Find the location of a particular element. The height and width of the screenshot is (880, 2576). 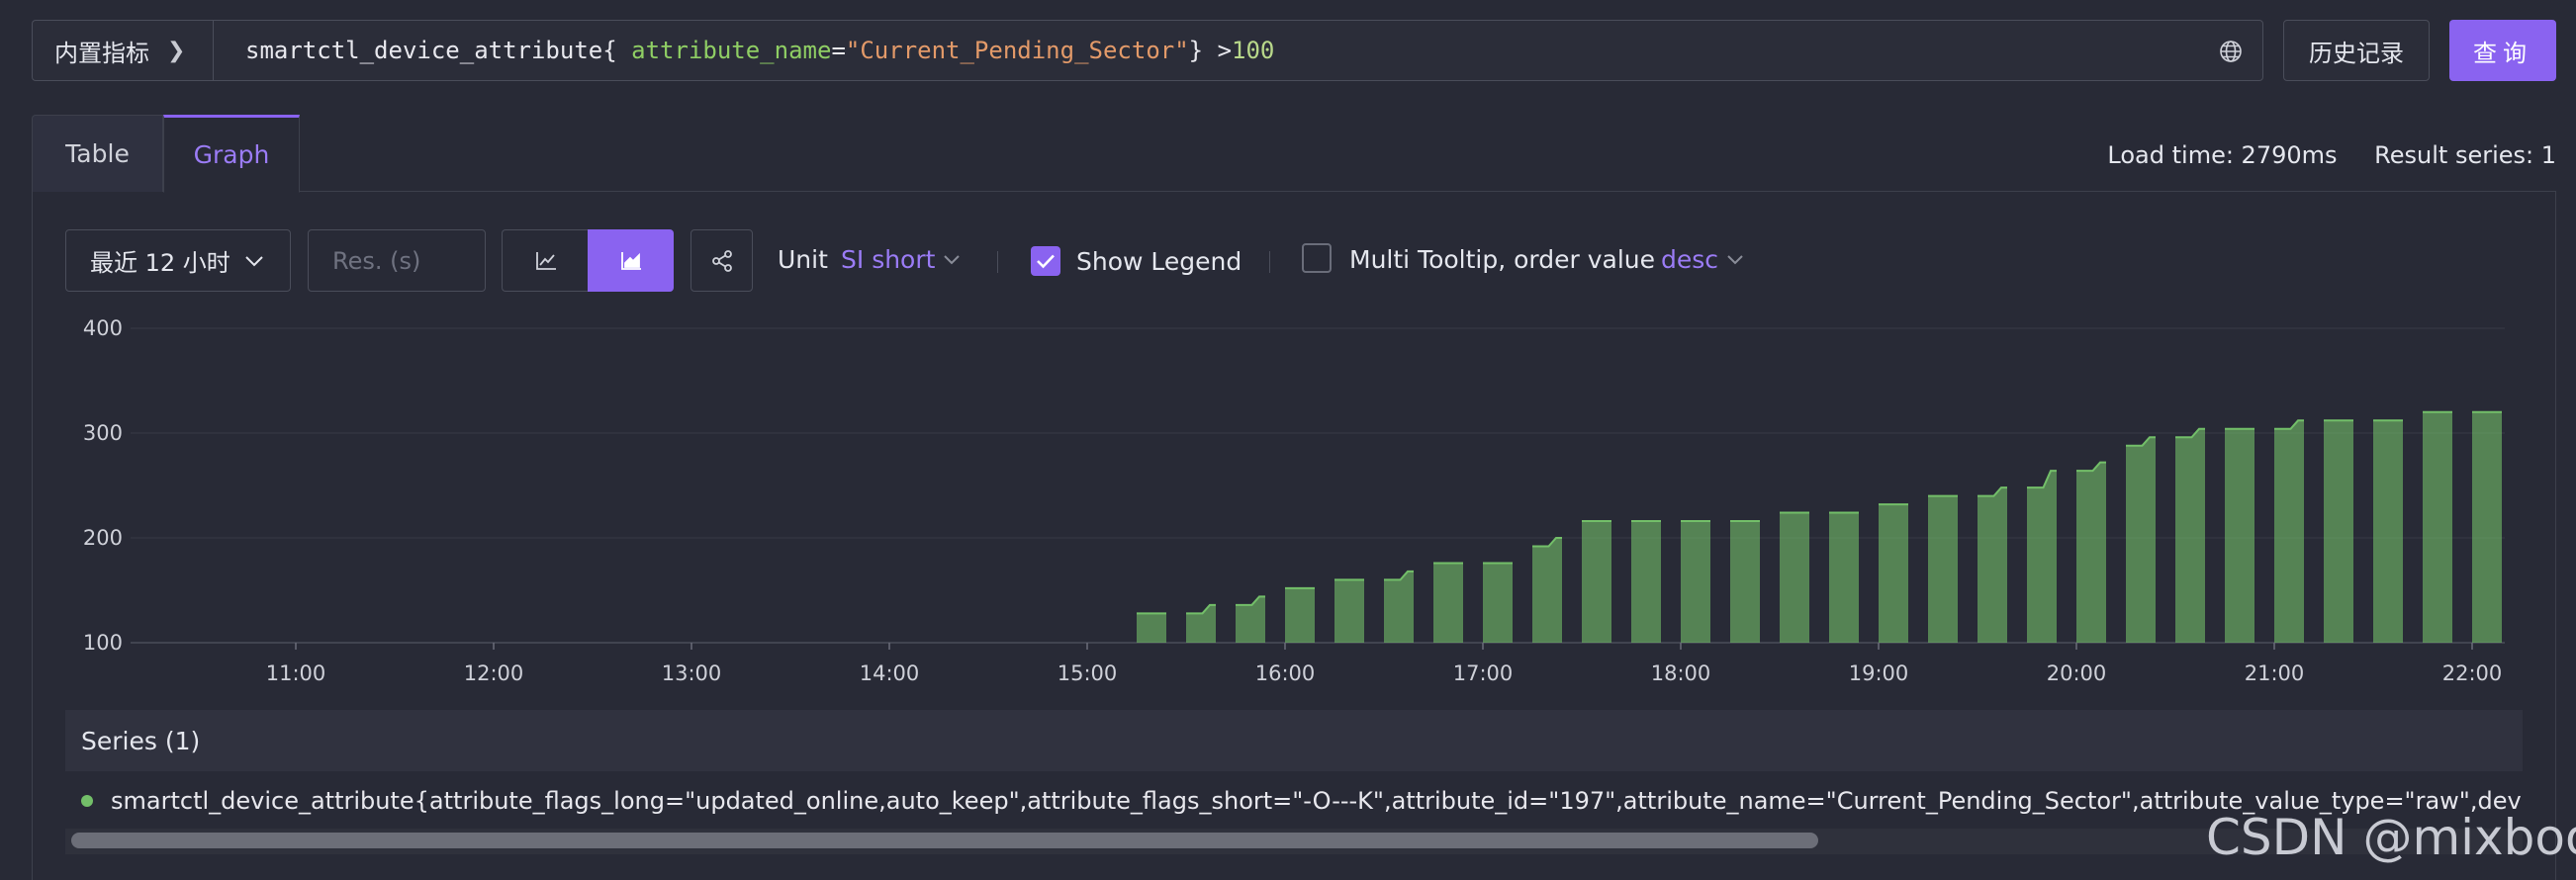

query-close: } > is located at coordinates (1210, 50).